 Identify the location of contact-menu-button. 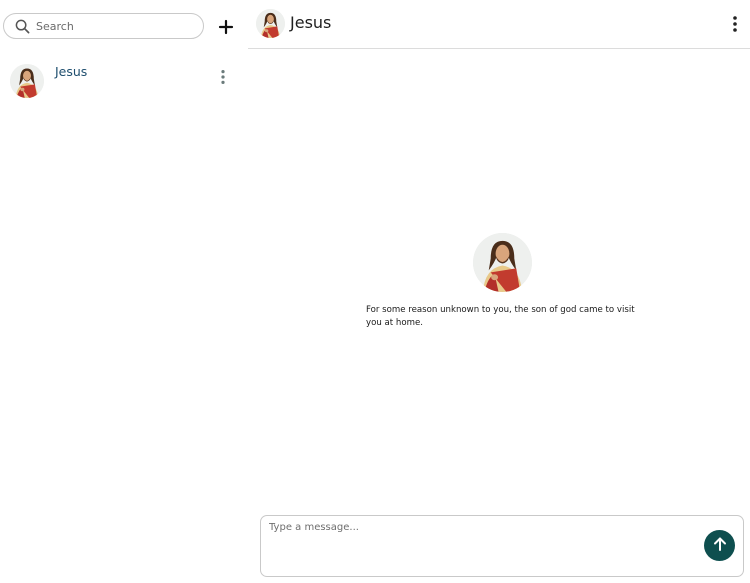
(223, 77).